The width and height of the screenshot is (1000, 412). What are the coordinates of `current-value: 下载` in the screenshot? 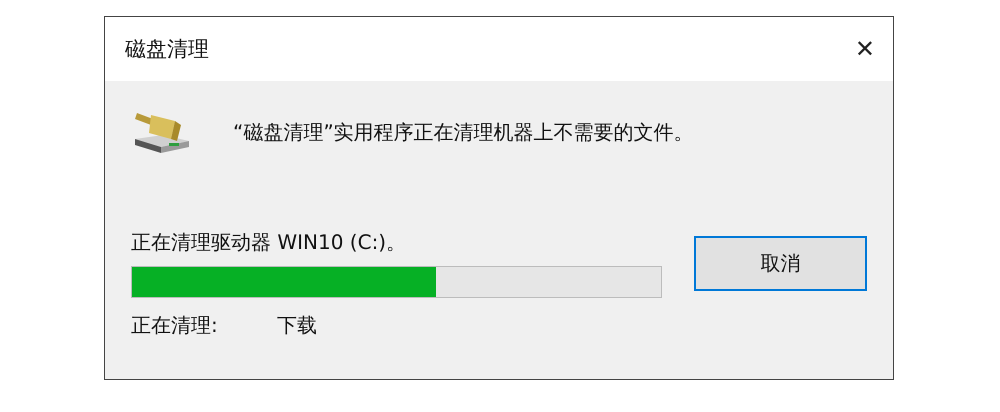 It's located at (297, 325).